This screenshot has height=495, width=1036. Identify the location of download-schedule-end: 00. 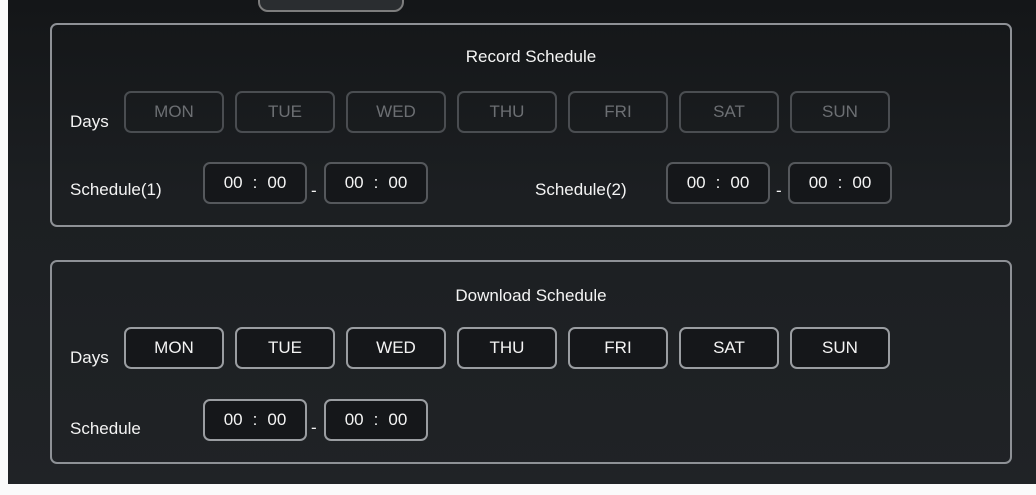
(376, 420).